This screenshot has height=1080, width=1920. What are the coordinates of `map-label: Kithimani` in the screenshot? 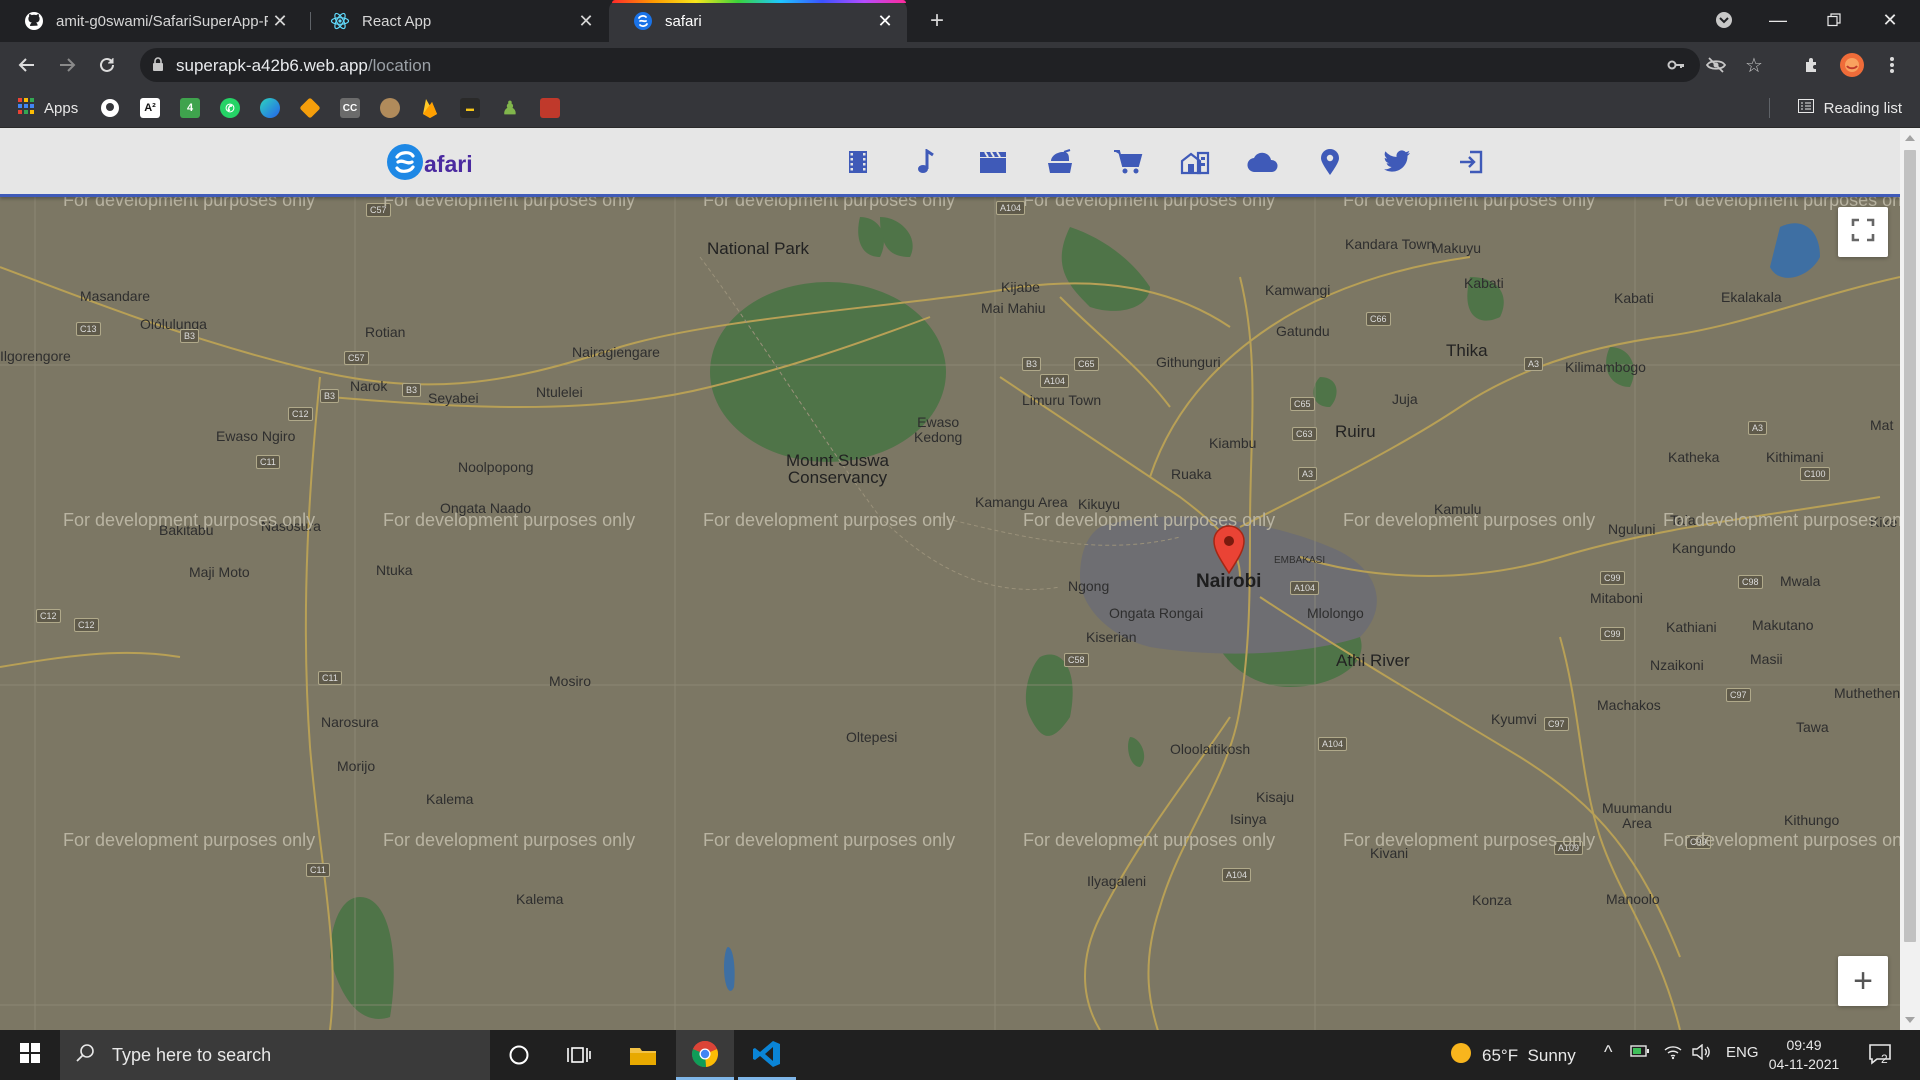 It's located at (1795, 457).